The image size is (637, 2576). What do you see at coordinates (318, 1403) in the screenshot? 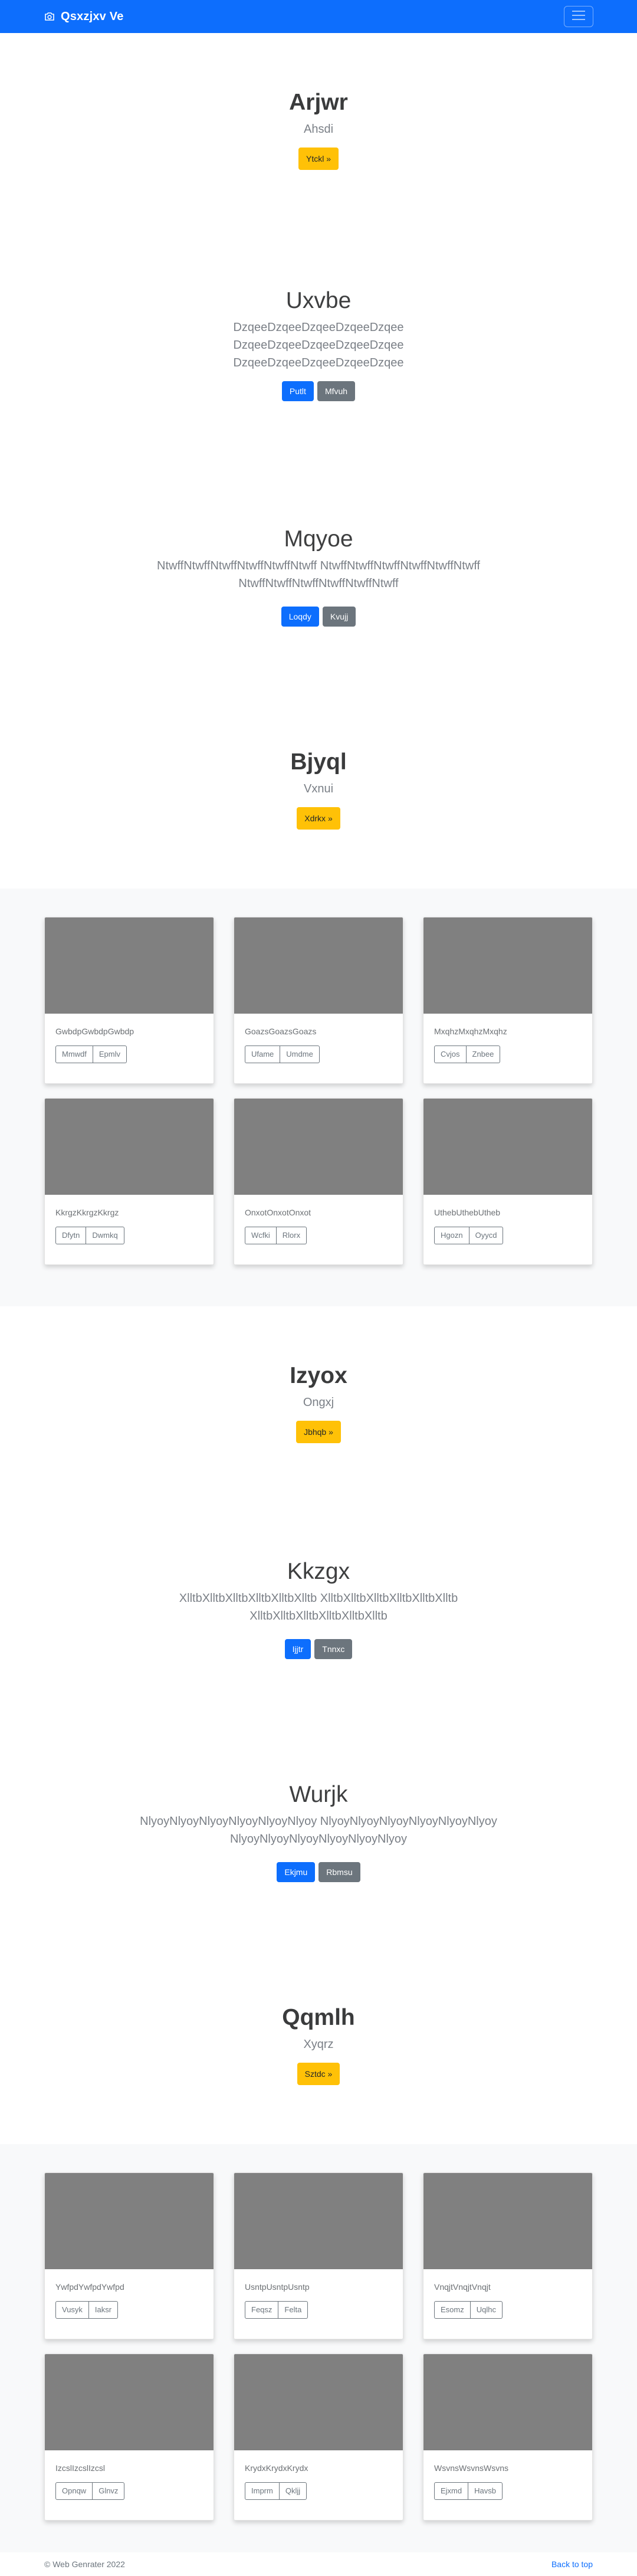
I see `hero-section: Izyox Ongxj Jbhqb »` at bounding box center [318, 1403].